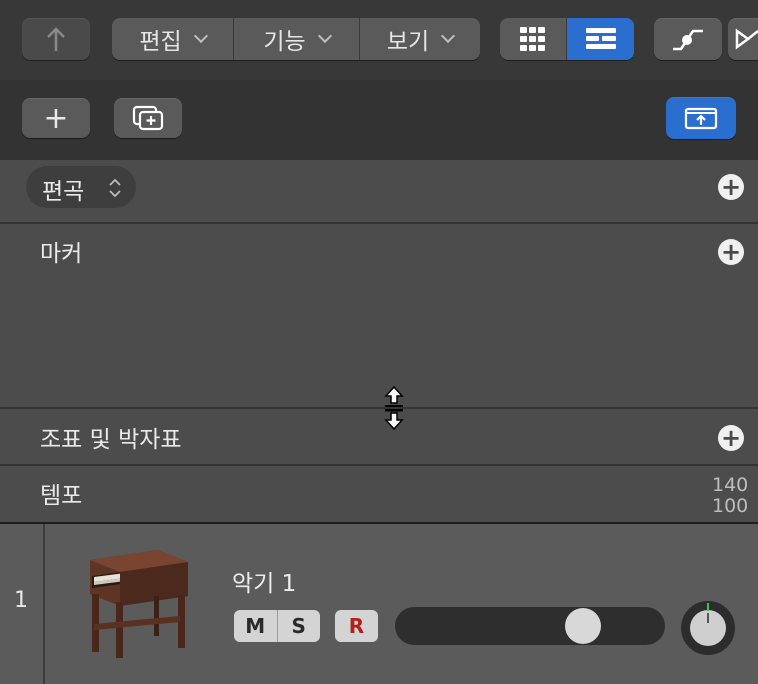 Image resolution: width=758 pixels, height=684 pixels. Describe the element at coordinates (708, 618) in the screenshot. I see `pan-pointer` at that location.